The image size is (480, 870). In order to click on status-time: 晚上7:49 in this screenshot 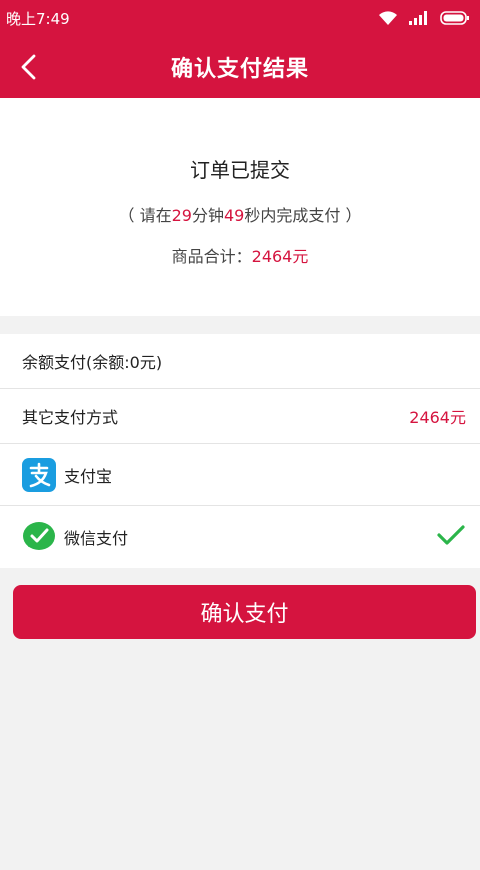, I will do `click(38, 18)`.